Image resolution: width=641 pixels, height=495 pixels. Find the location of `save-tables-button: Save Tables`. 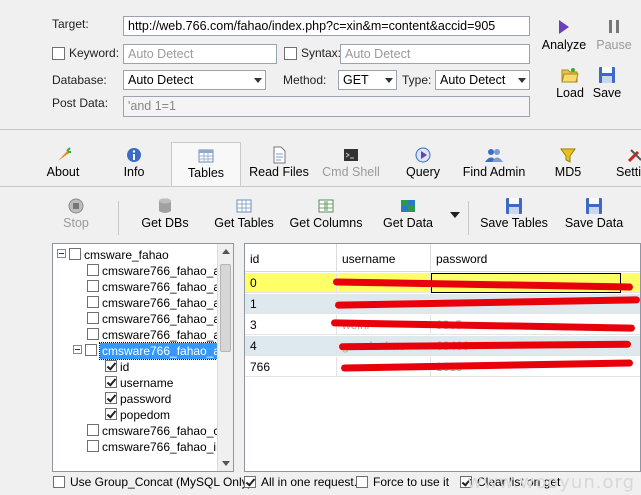

save-tables-button: Save Tables is located at coordinates (514, 213).